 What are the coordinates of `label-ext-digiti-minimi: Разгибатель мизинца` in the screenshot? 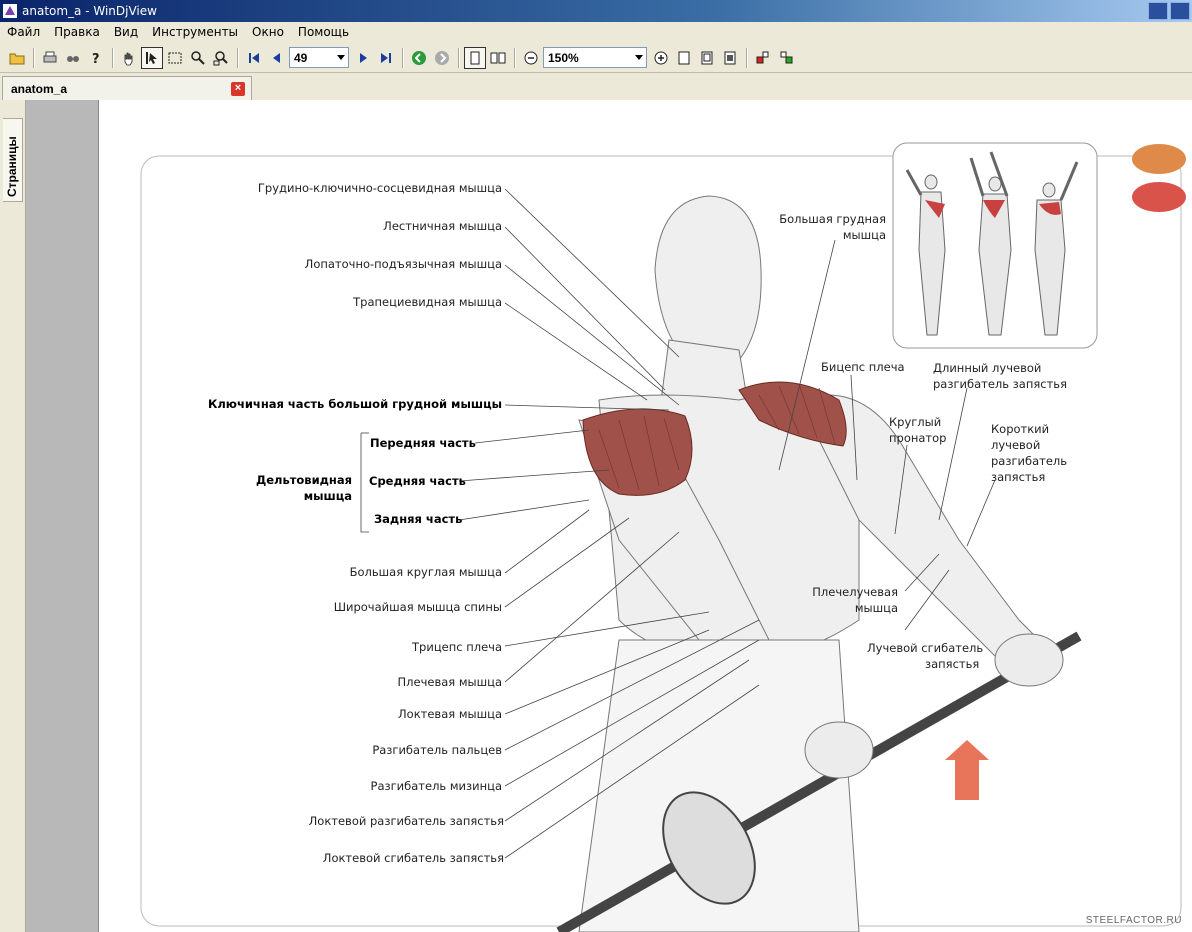 It's located at (436, 786).